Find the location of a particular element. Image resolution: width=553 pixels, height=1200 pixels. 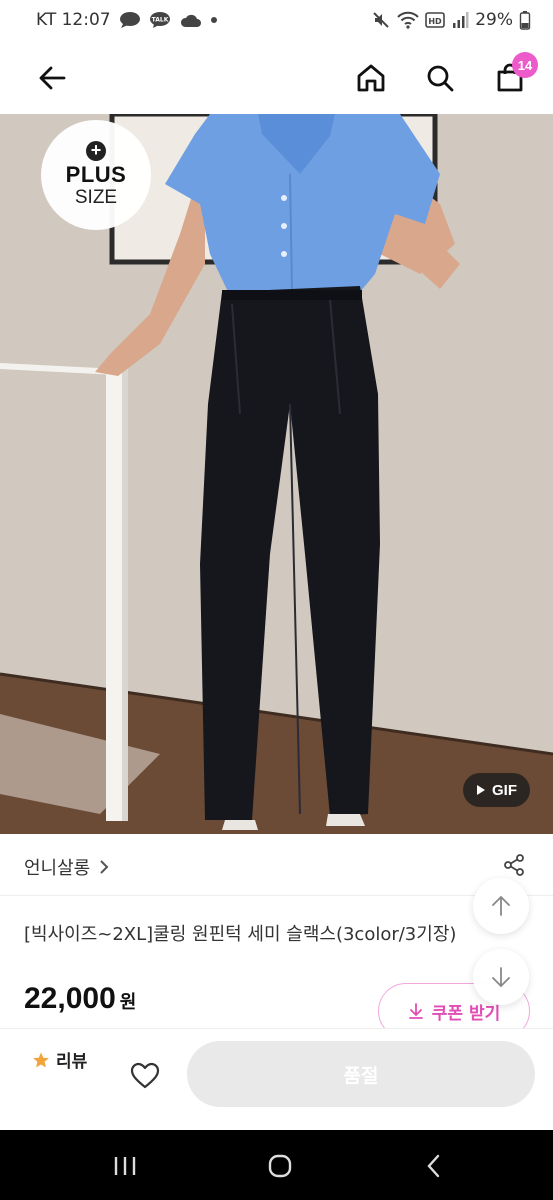

product-title: [빅사이즈~2XL]쿨링 원핀턱 세미 슬랙스(3color/3기장) is located at coordinates (240, 934).